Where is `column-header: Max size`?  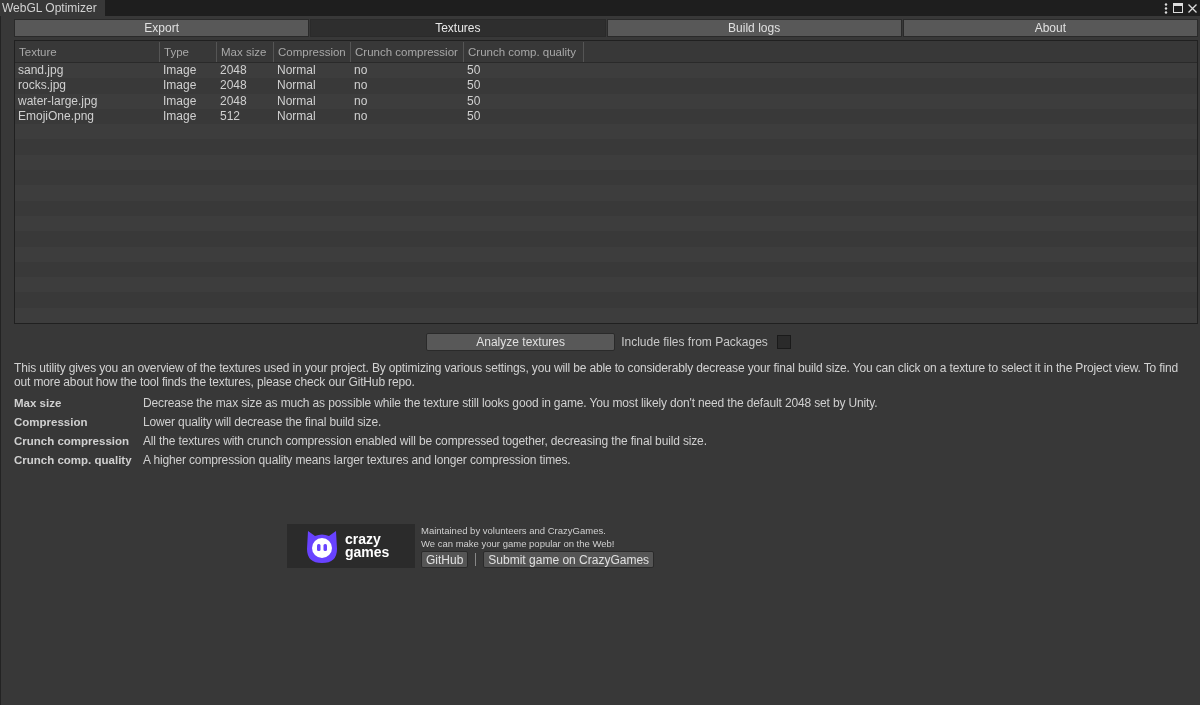
column-header: Max size is located at coordinates (245, 51).